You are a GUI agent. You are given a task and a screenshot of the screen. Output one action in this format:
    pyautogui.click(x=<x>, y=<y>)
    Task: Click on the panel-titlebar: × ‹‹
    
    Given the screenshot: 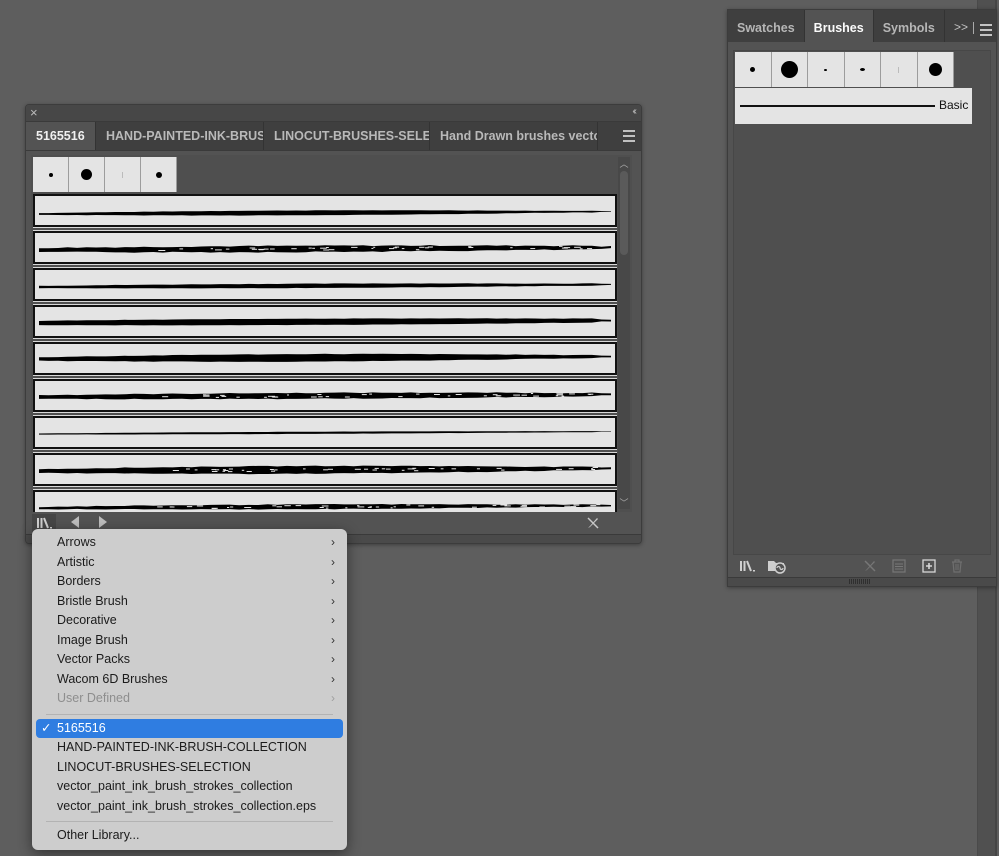 What is the action you would take?
    pyautogui.click(x=333, y=113)
    